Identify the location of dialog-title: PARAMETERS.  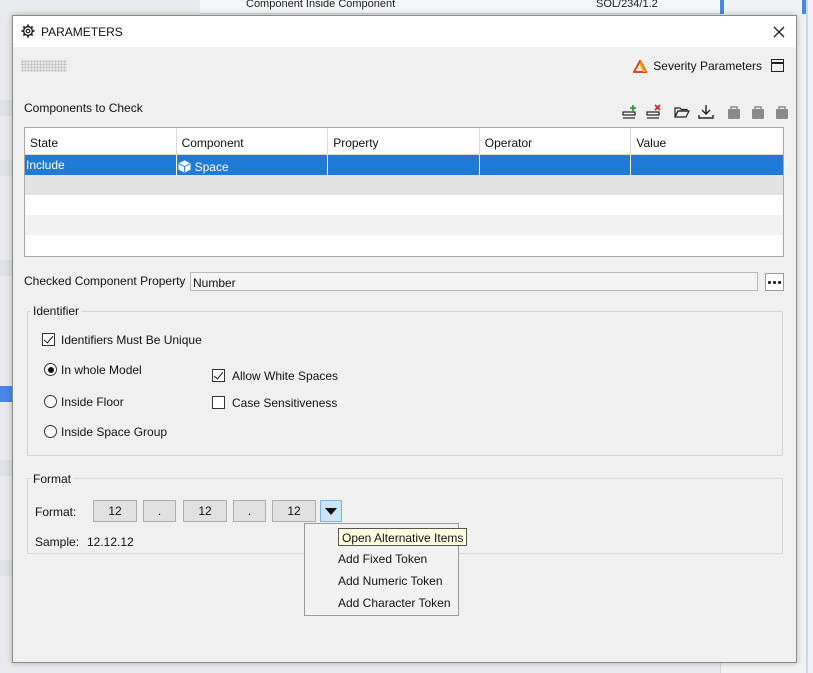
(82, 32).